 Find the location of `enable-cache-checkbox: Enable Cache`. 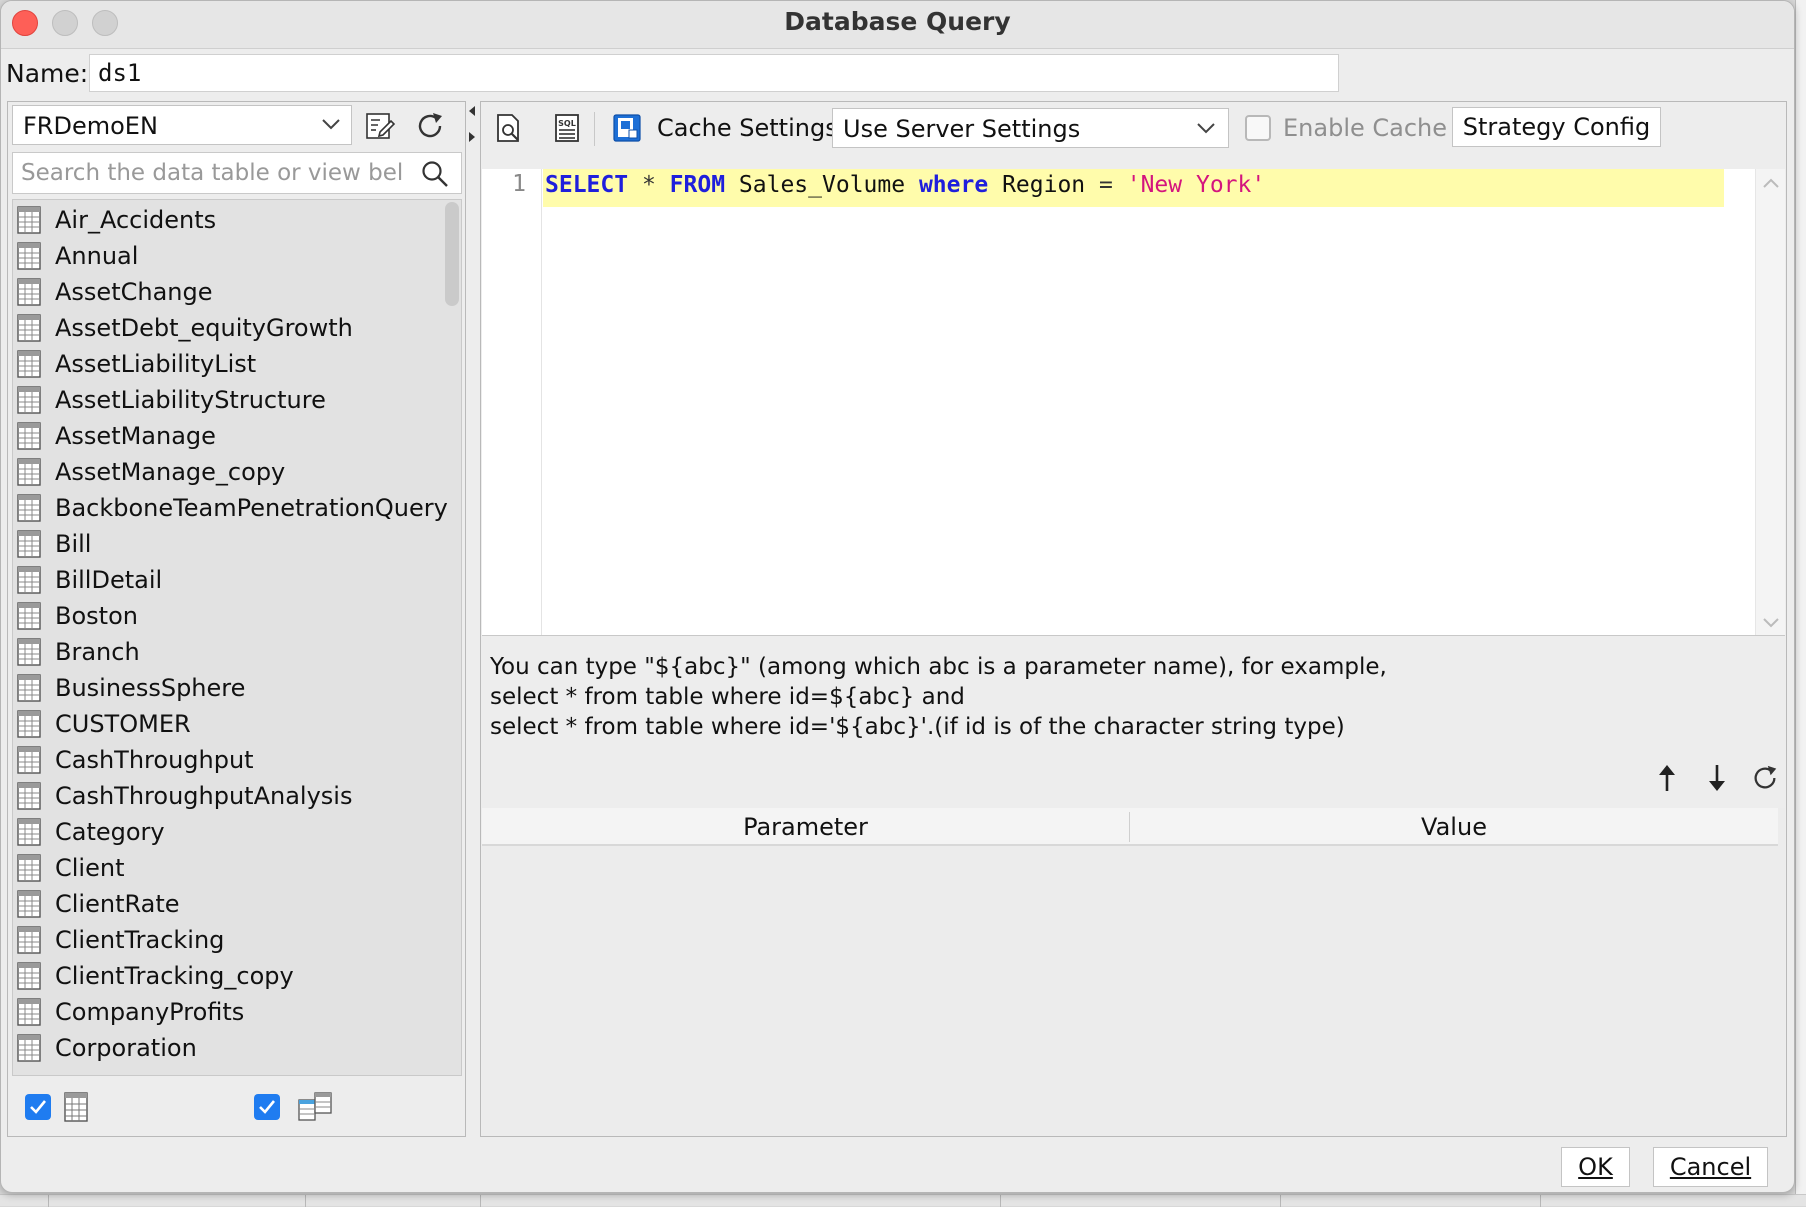

enable-cache-checkbox: Enable Cache is located at coordinates (1346, 128).